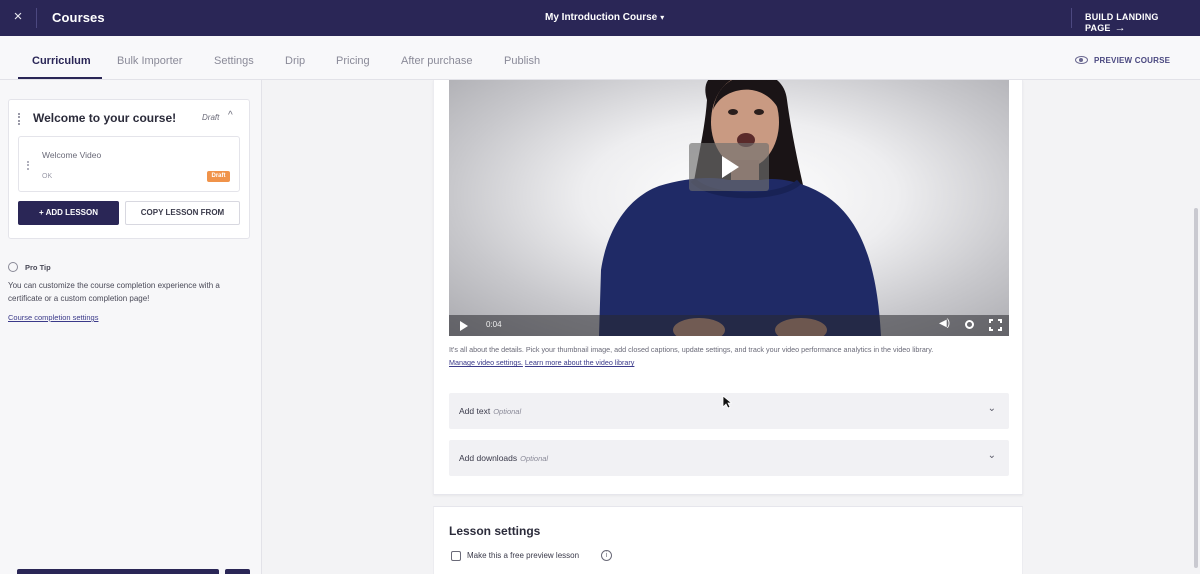 The width and height of the screenshot is (1200, 574). I want to click on sidebar-bottom-button, so click(118, 571).